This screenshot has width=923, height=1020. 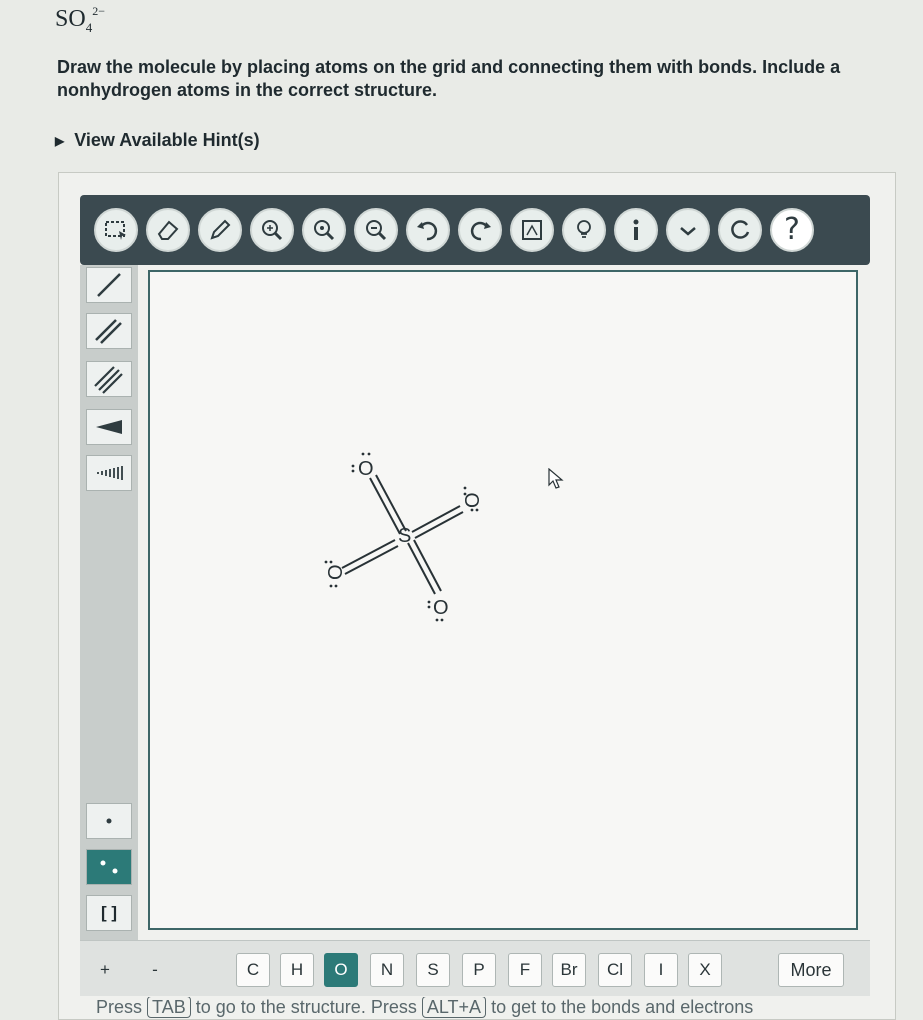 What do you see at coordinates (253, 970) in the screenshot?
I see `element-c-button: C` at bounding box center [253, 970].